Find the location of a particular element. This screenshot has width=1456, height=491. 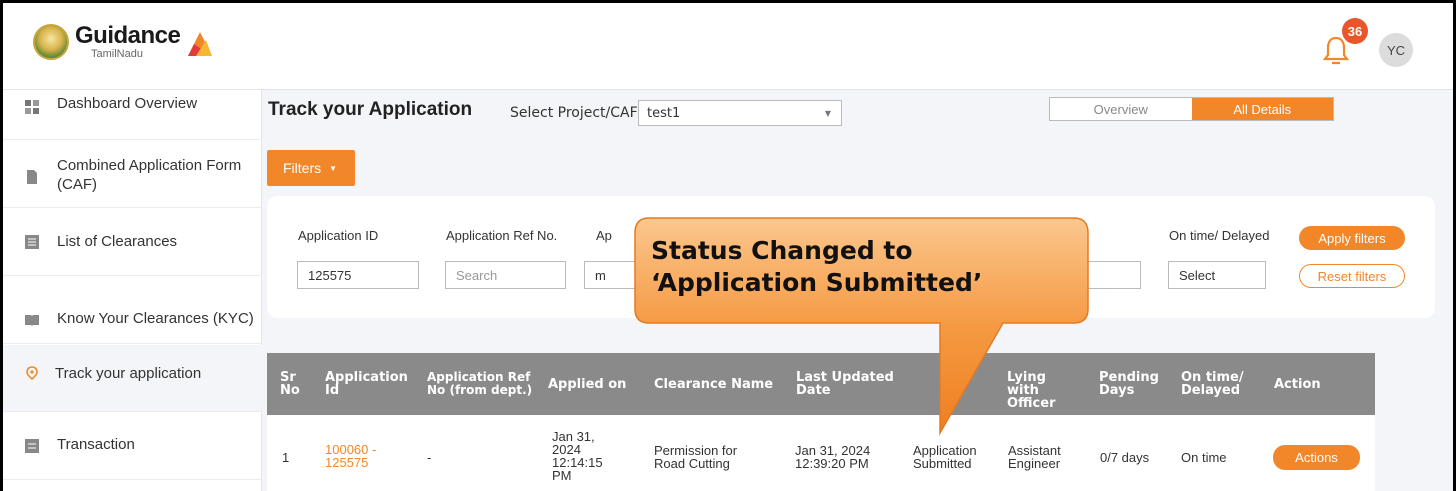

cell-last-updated: Jan 31, 2024 12:39:20 PM is located at coordinates (833, 457).